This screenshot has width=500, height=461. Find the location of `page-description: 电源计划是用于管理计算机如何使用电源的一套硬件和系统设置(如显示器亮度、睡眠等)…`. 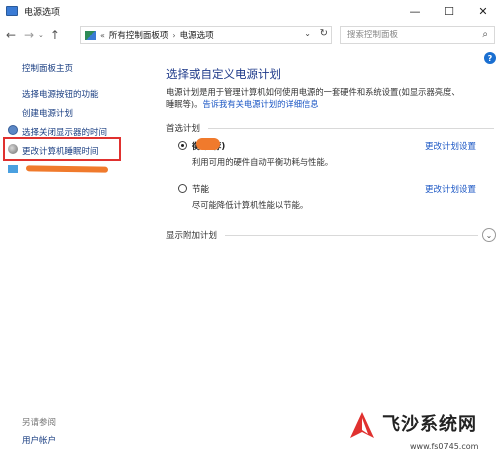

page-description: 电源计划是用于管理计算机如何使用电源的一套硬件和系统设置(如显示器亮度、睡眠等)… is located at coordinates (316, 98).